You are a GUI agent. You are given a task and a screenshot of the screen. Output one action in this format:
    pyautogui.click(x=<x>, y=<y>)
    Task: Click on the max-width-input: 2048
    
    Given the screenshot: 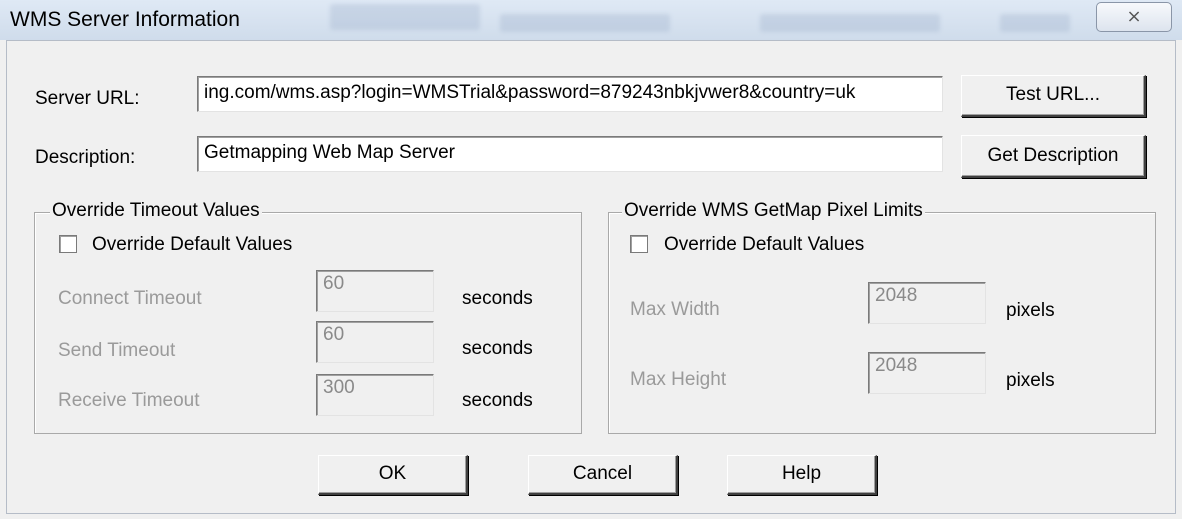 What is the action you would take?
    pyautogui.click(x=927, y=303)
    